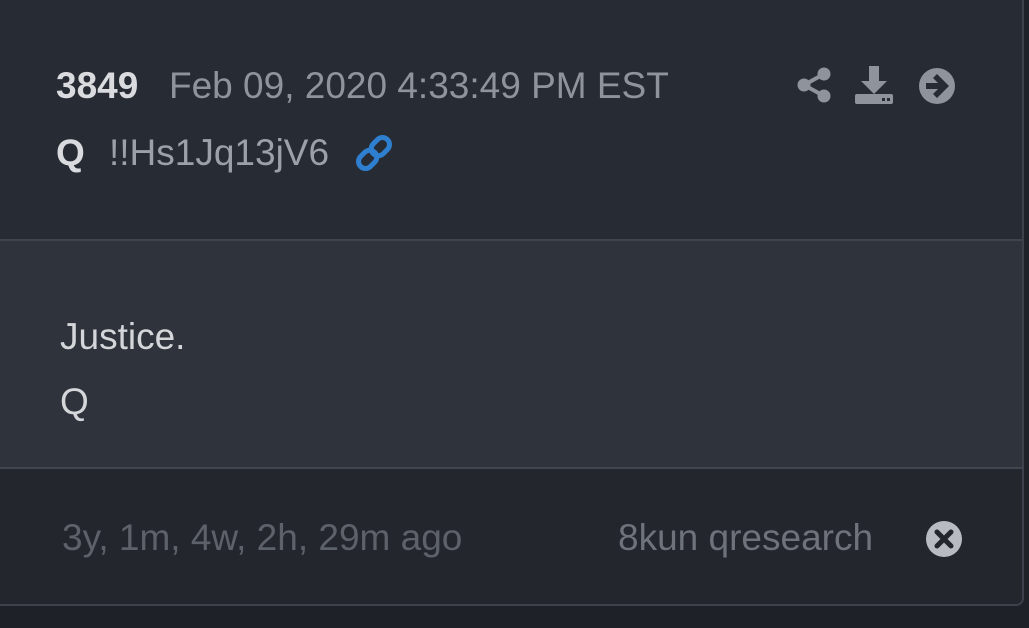 The height and width of the screenshot is (628, 1029). What do you see at coordinates (123, 336) in the screenshot?
I see `post-text-line: Justice.` at bounding box center [123, 336].